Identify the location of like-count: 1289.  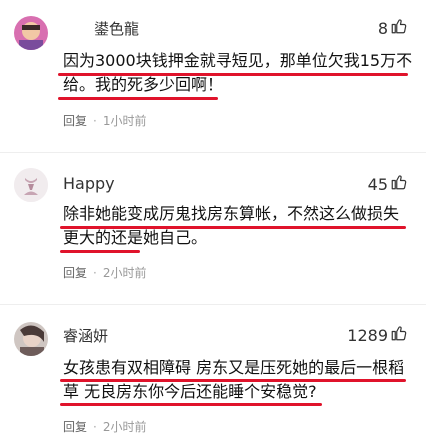
(367, 335).